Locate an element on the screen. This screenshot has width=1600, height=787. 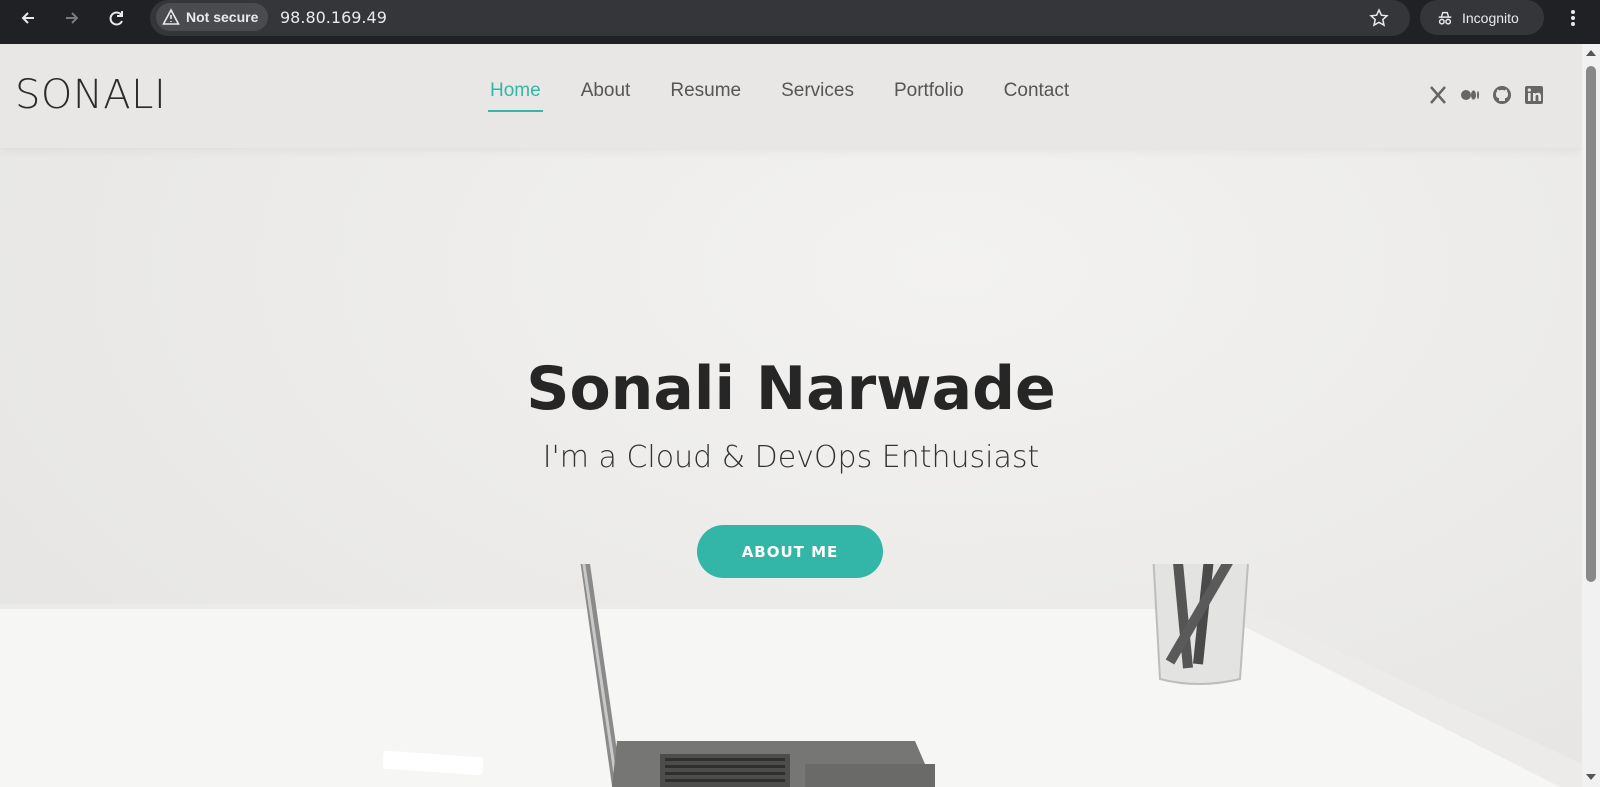
nav-contact: Contact is located at coordinates (1036, 96).